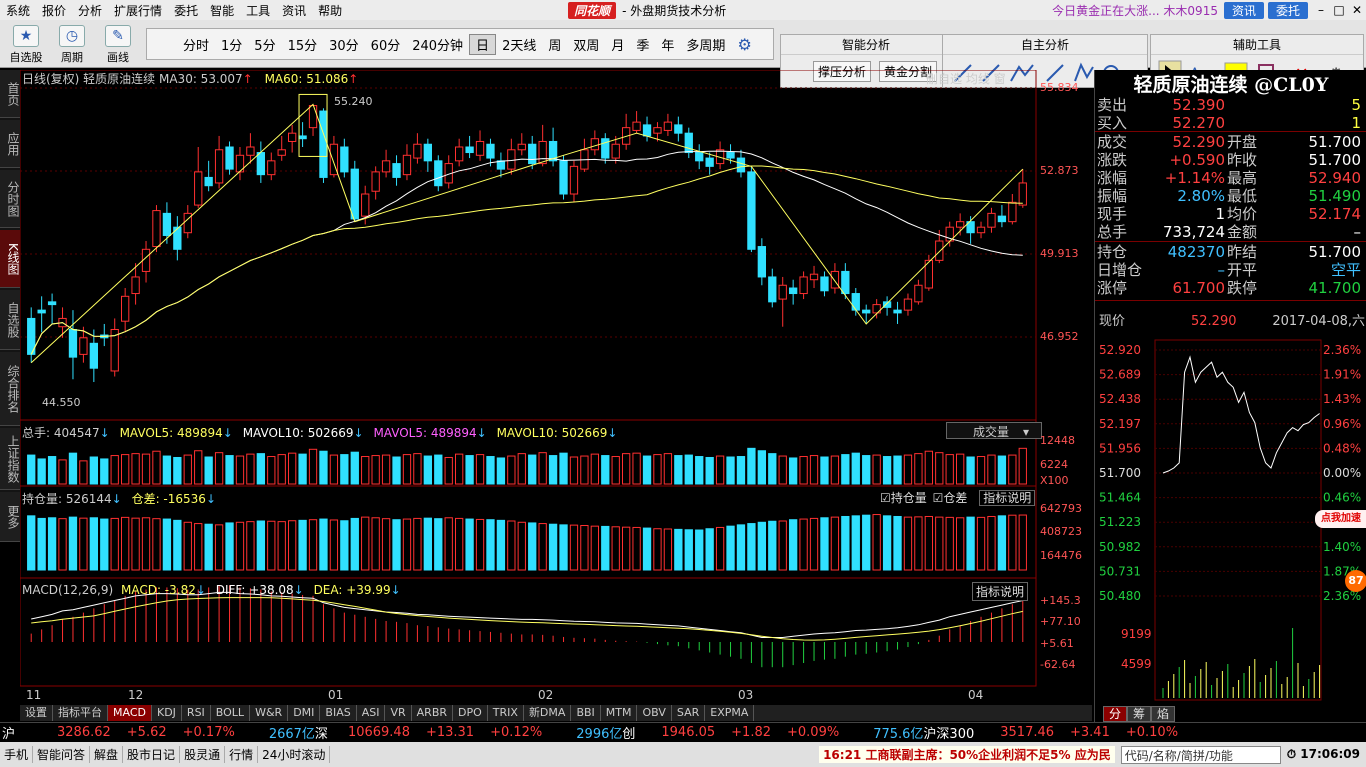  What do you see at coordinates (196, 44) in the screenshot?
I see `period-0: 分时` at bounding box center [196, 44].